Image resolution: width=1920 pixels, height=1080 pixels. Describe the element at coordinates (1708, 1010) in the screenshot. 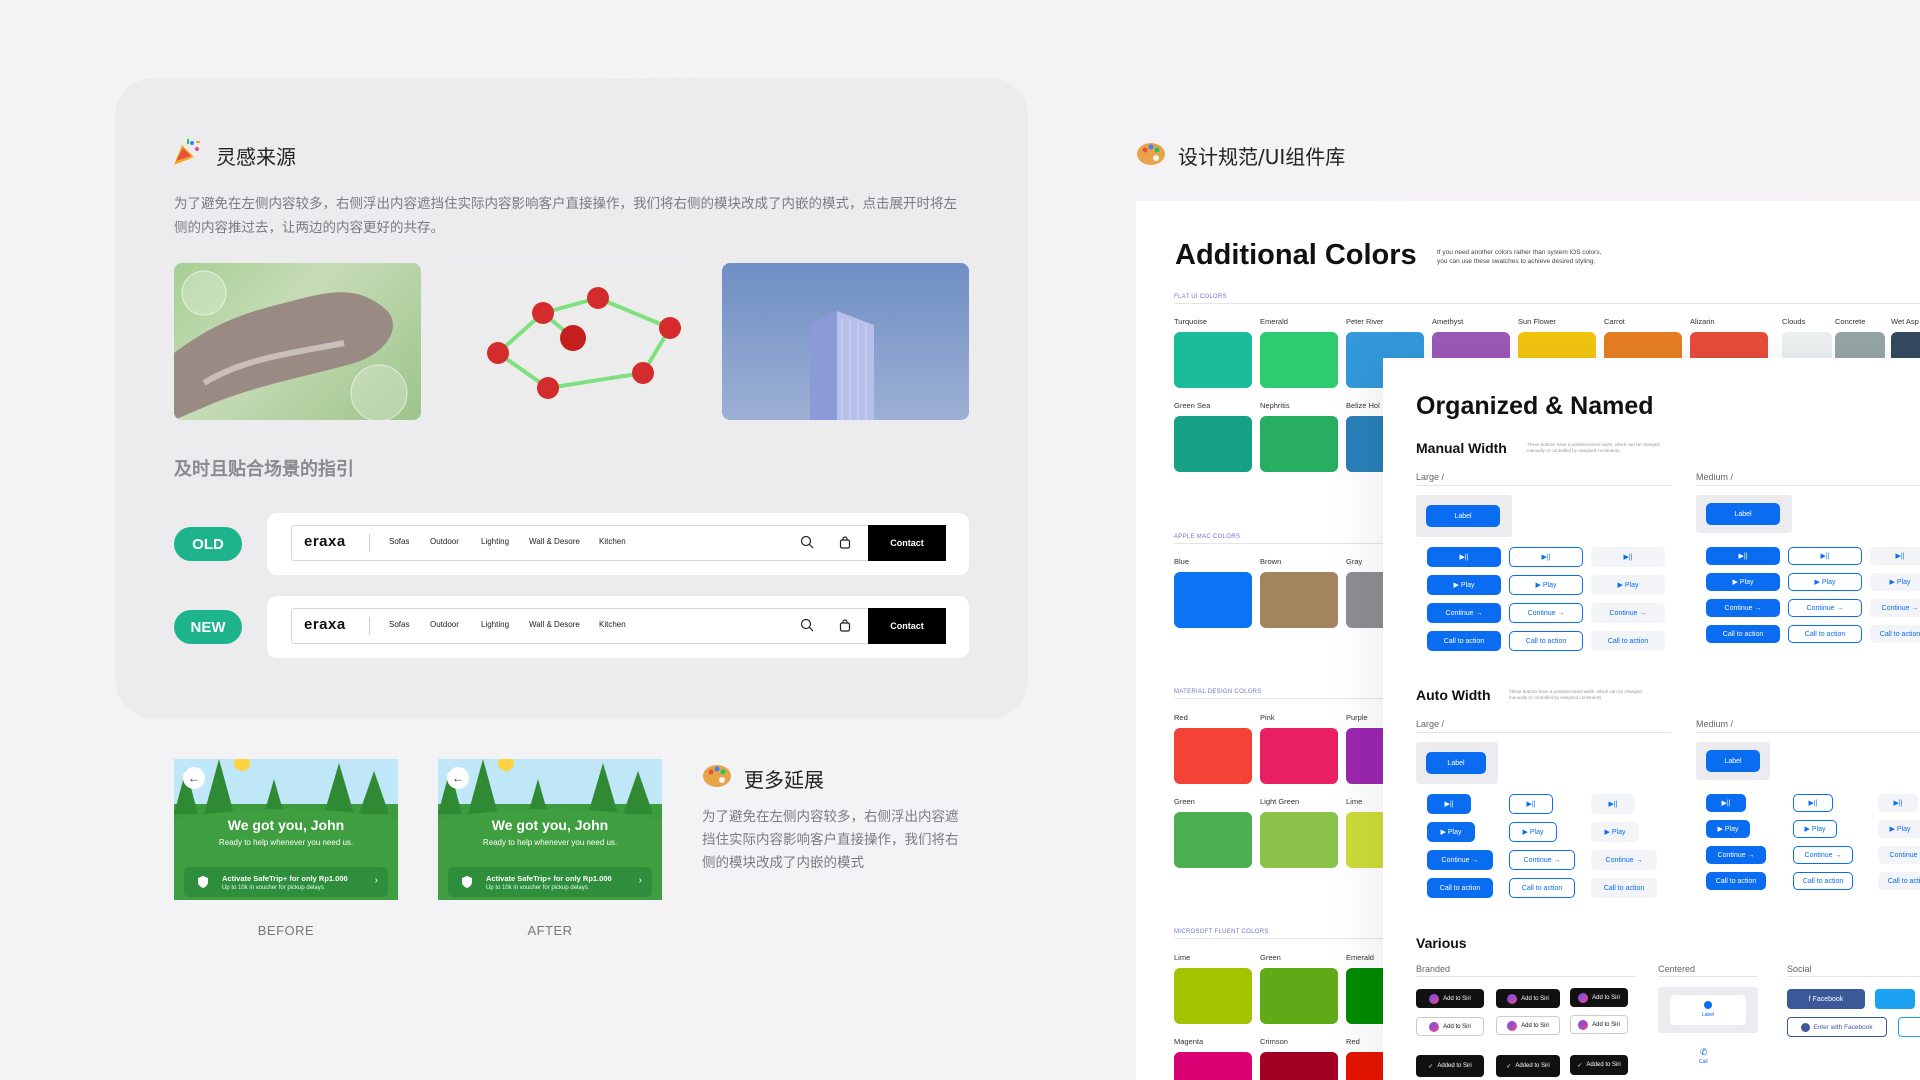

I see `centered-card: Label` at that location.